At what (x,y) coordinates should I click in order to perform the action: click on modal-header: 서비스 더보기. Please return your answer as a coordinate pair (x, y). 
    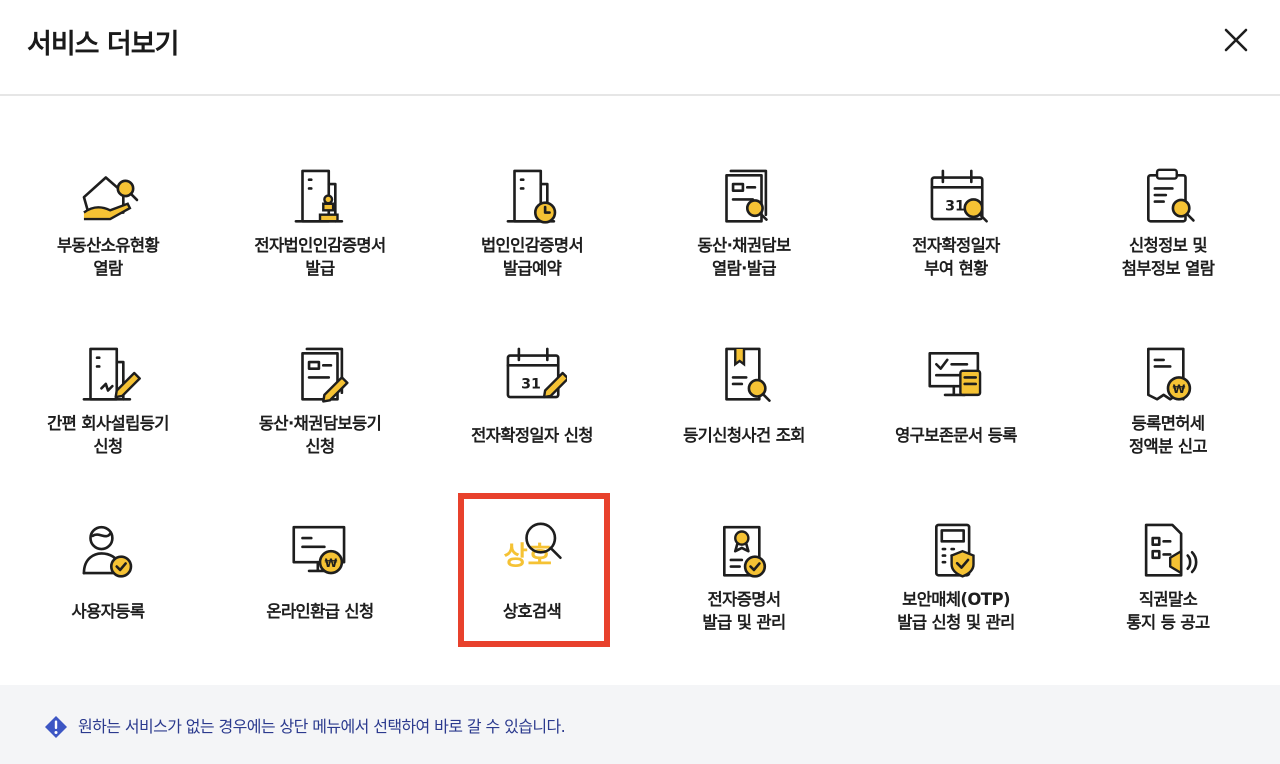
    Looking at the image, I should click on (640, 48).